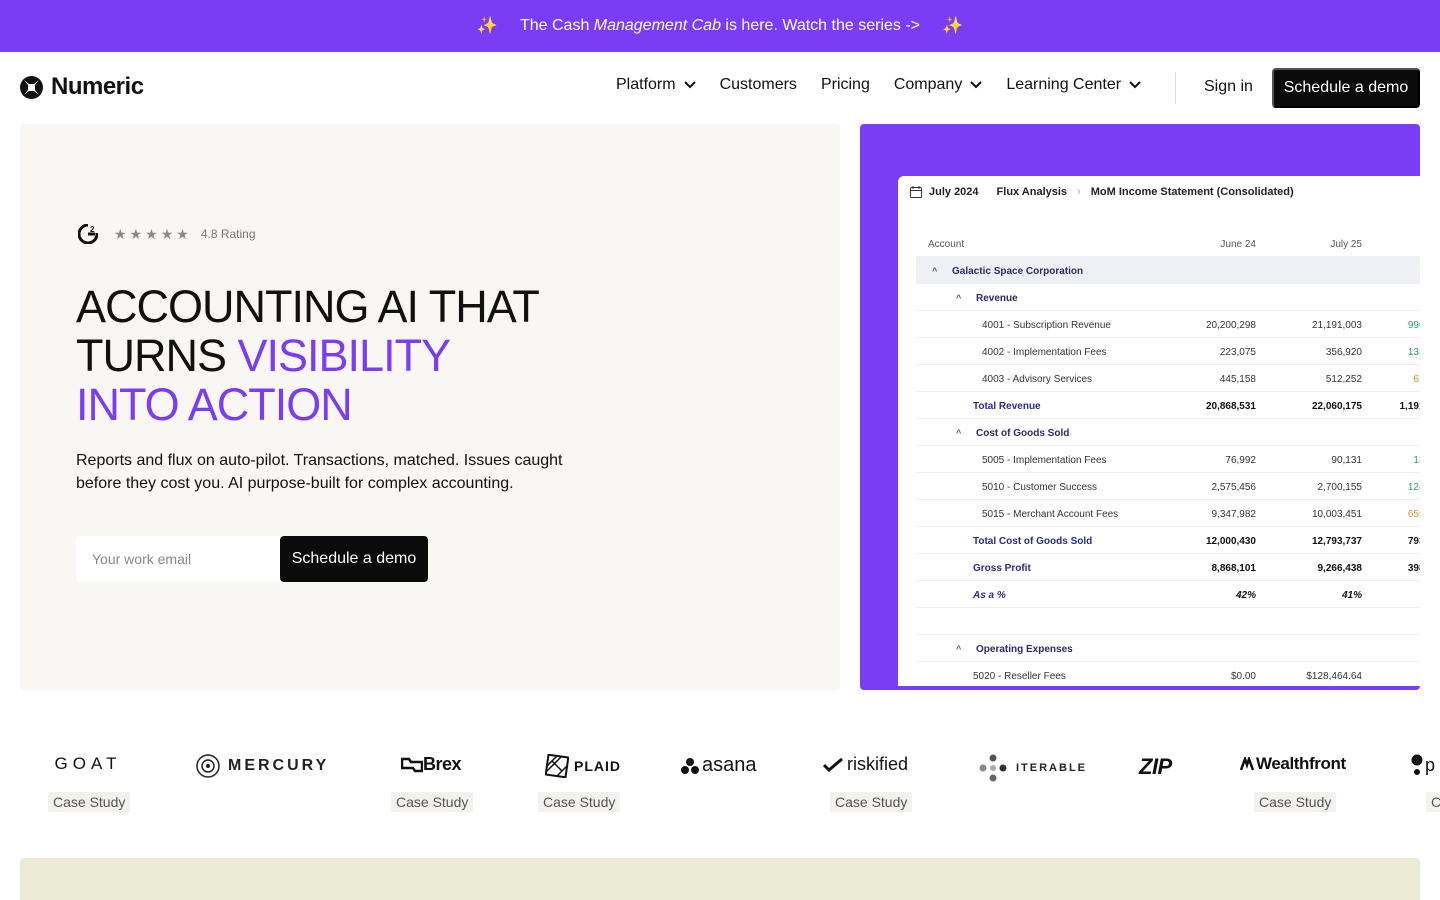 The width and height of the screenshot is (1440, 900). What do you see at coordinates (1050, 514) in the screenshot?
I see `account-label: 5015 - Merchant Account Fees` at bounding box center [1050, 514].